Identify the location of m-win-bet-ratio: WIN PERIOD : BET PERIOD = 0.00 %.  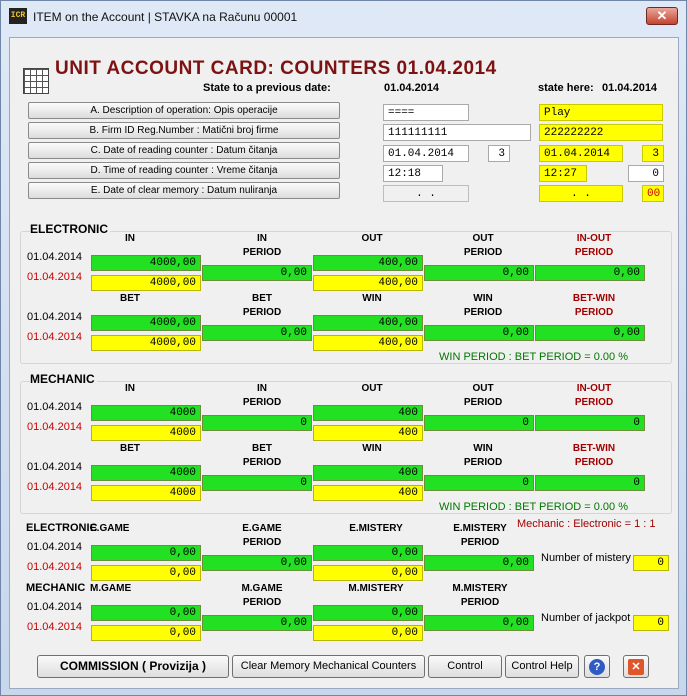
(533, 507).